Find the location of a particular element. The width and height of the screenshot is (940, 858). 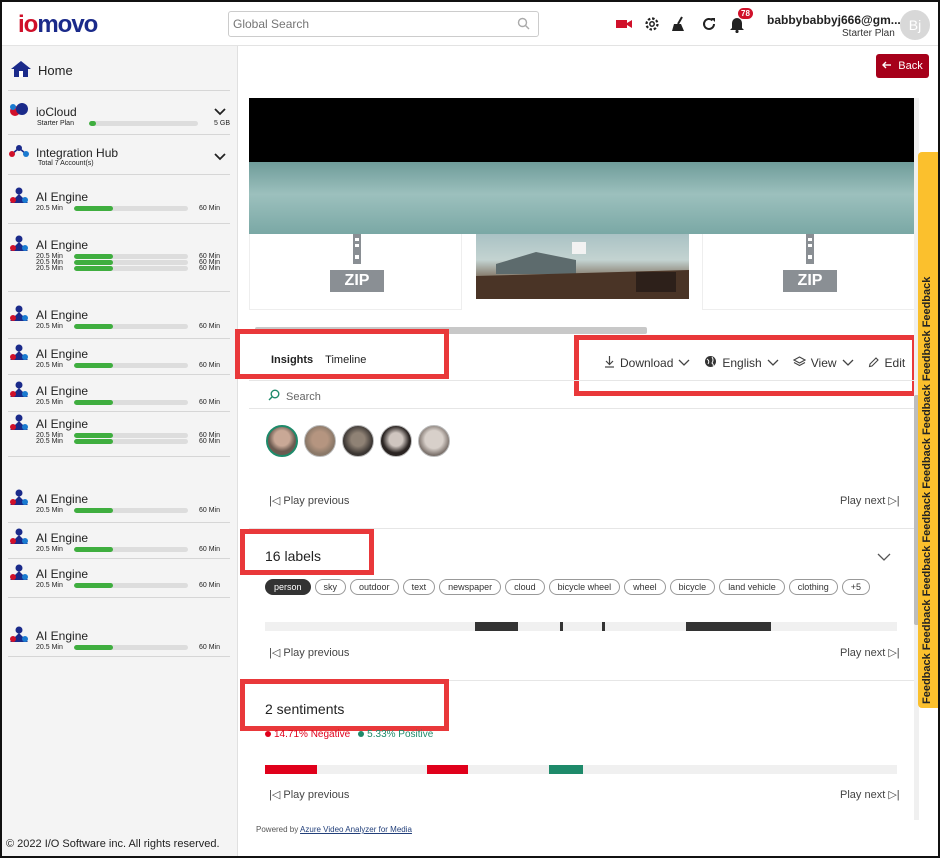

refresh-icon is located at coordinates (709, 24).